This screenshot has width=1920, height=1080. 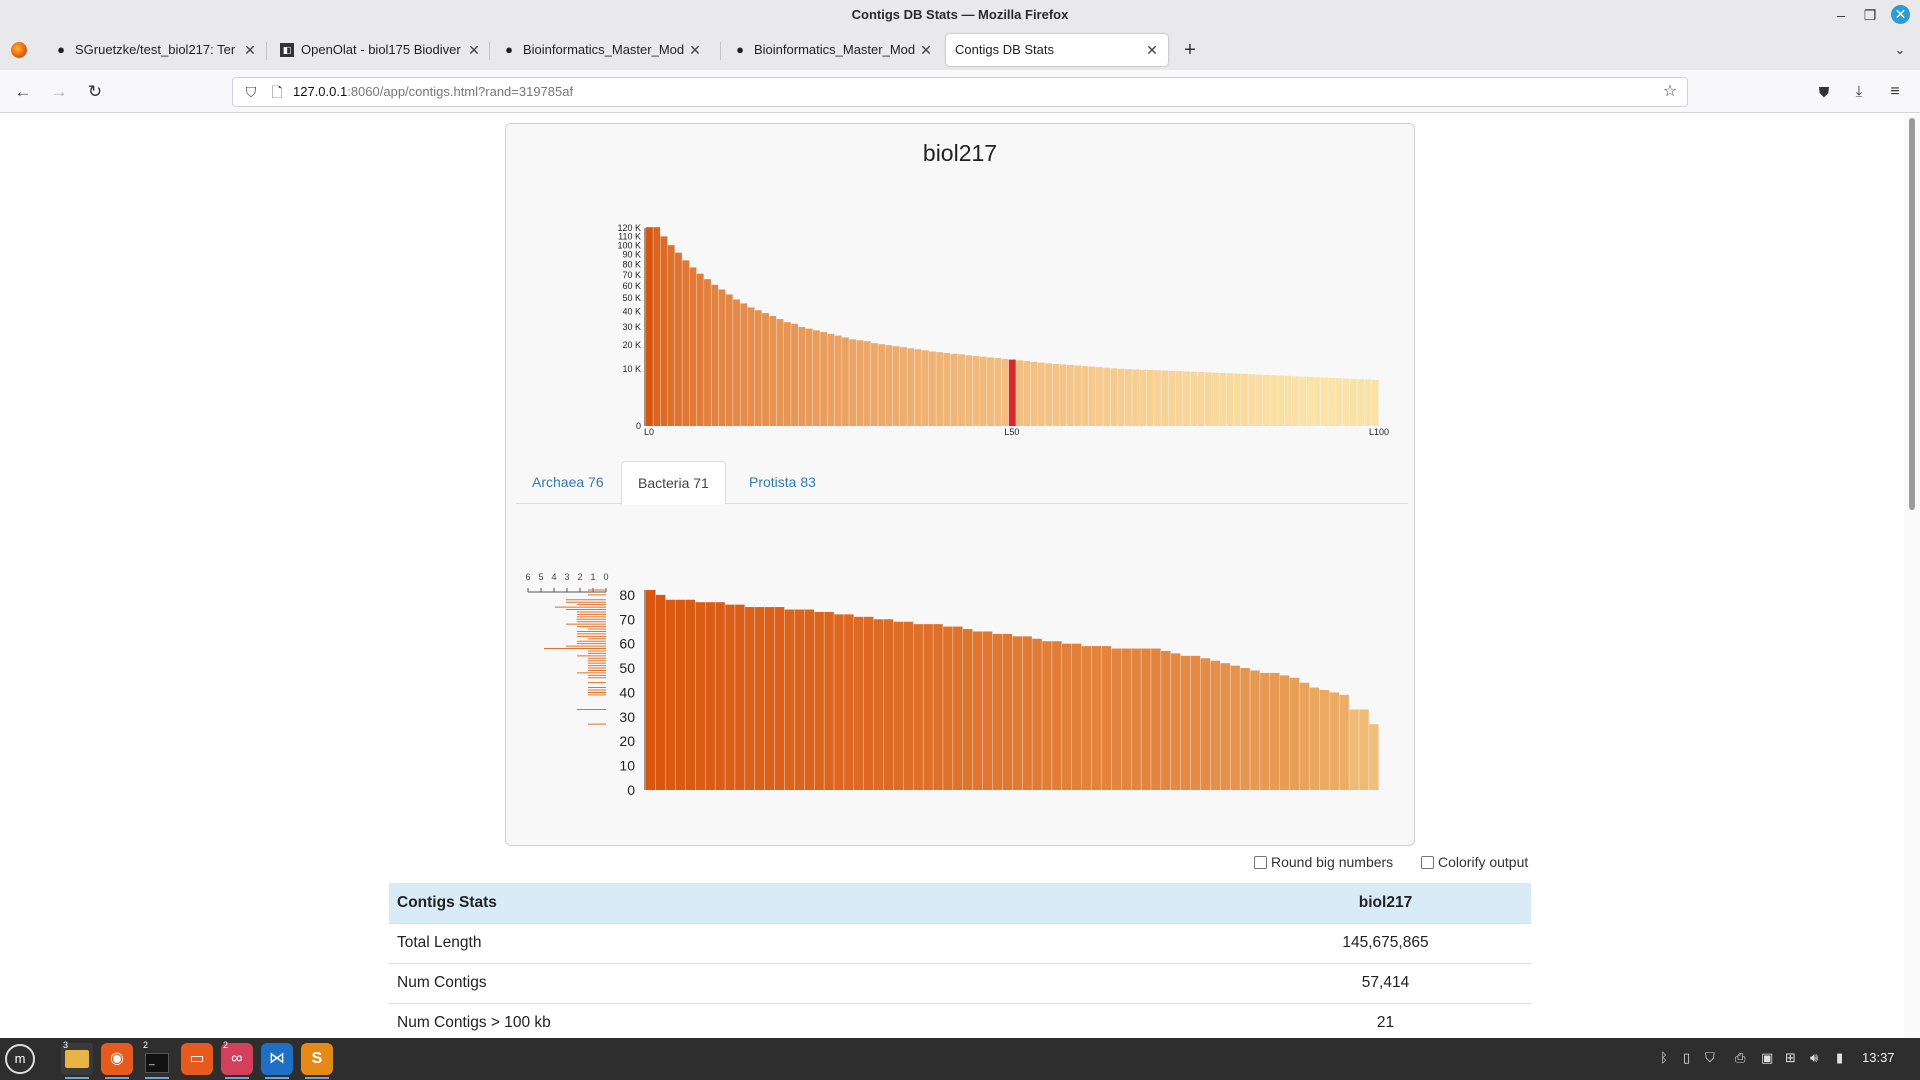 What do you see at coordinates (1670, 92) in the screenshot?
I see `bookmark-star-icon: ☆` at bounding box center [1670, 92].